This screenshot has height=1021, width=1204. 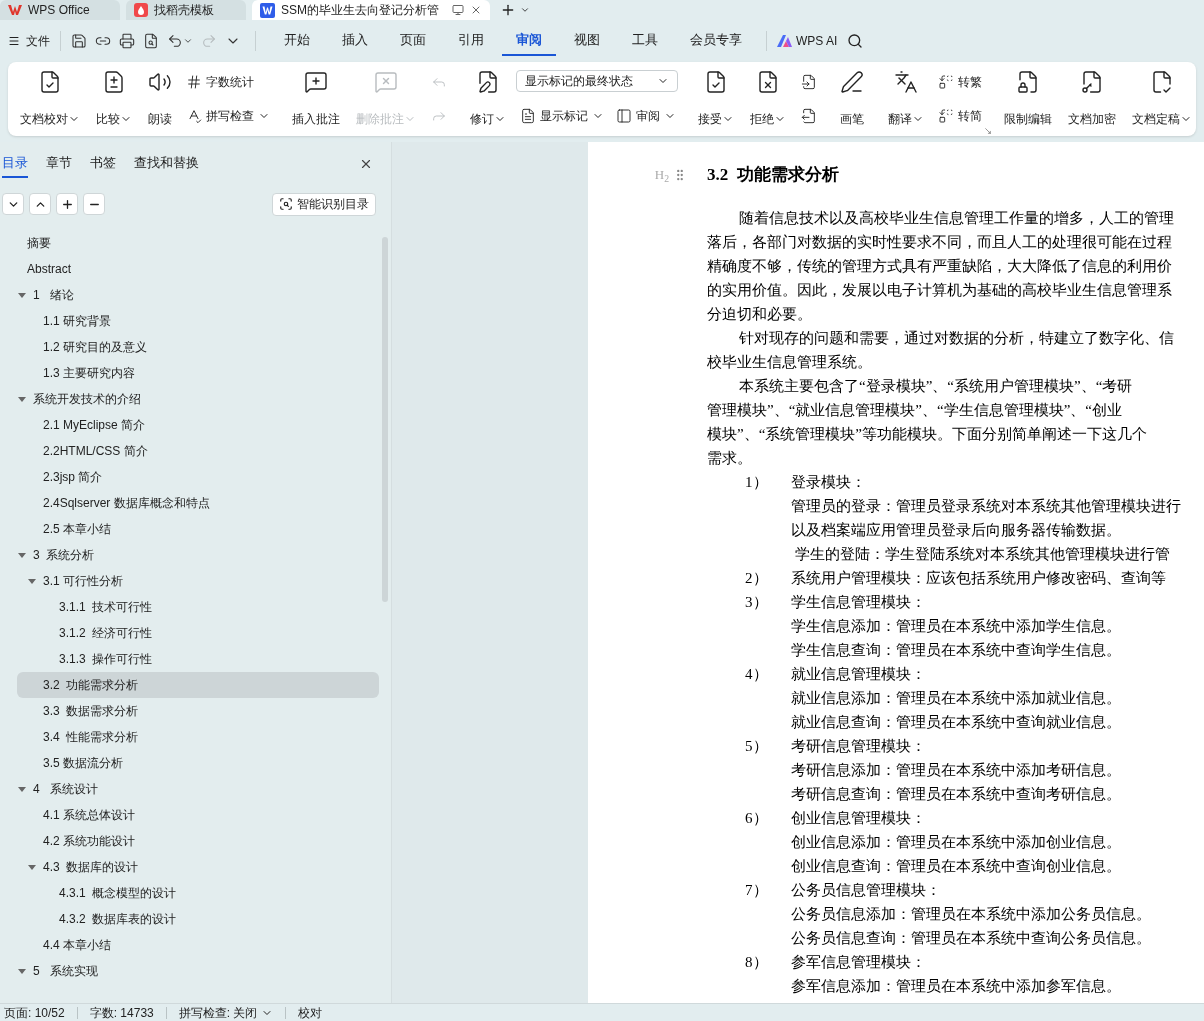 What do you see at coordinates (956, 794) in the screenshot?
I see `list-text: 考研信息查询：管理员在本系统中查询考研信息。` at bounding box center [956, 794].